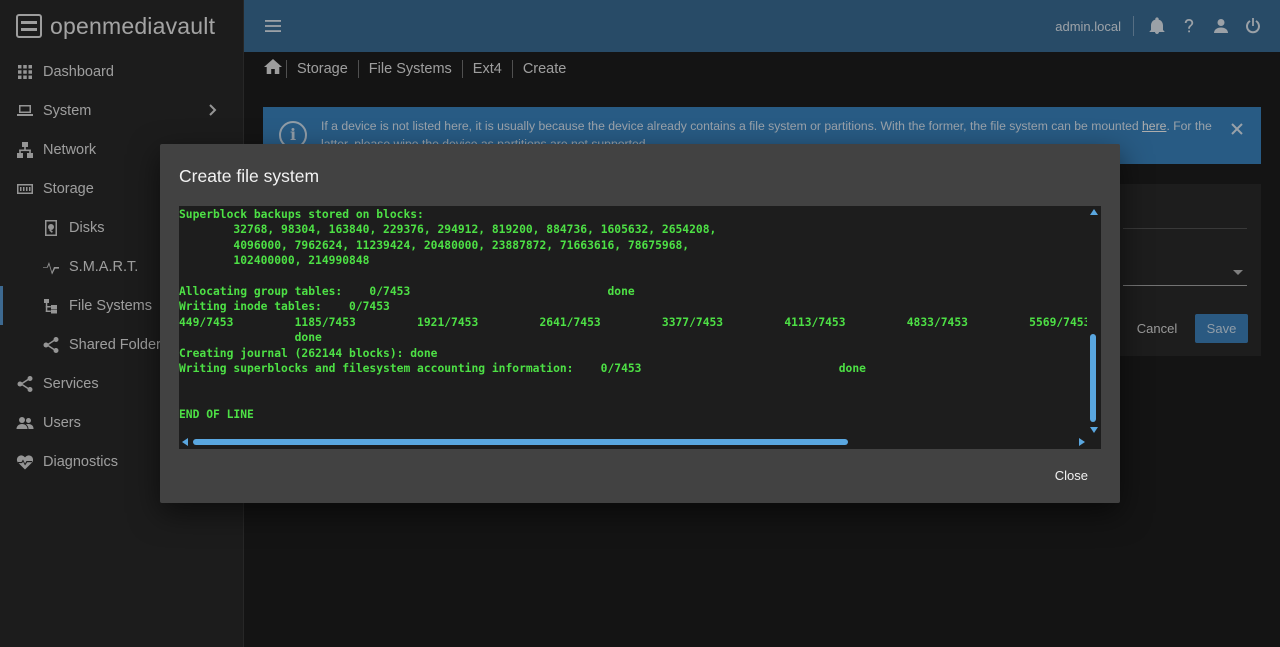  What do you see at coordinates (407, 292) in the screenshot?
I see `terminal-line: Allocating group tables: 0/7453 done` at bounding box center [407, 292].